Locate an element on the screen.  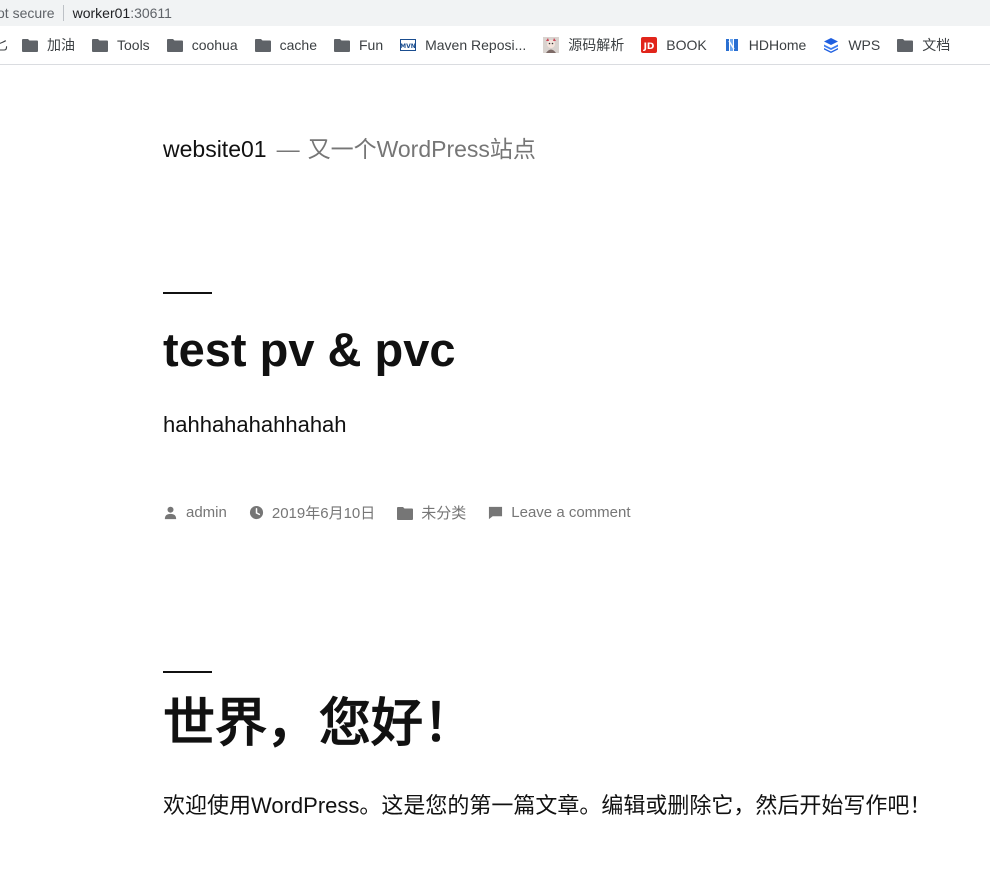
post-category-text: 未分类 is located at coordinates (444, 513).